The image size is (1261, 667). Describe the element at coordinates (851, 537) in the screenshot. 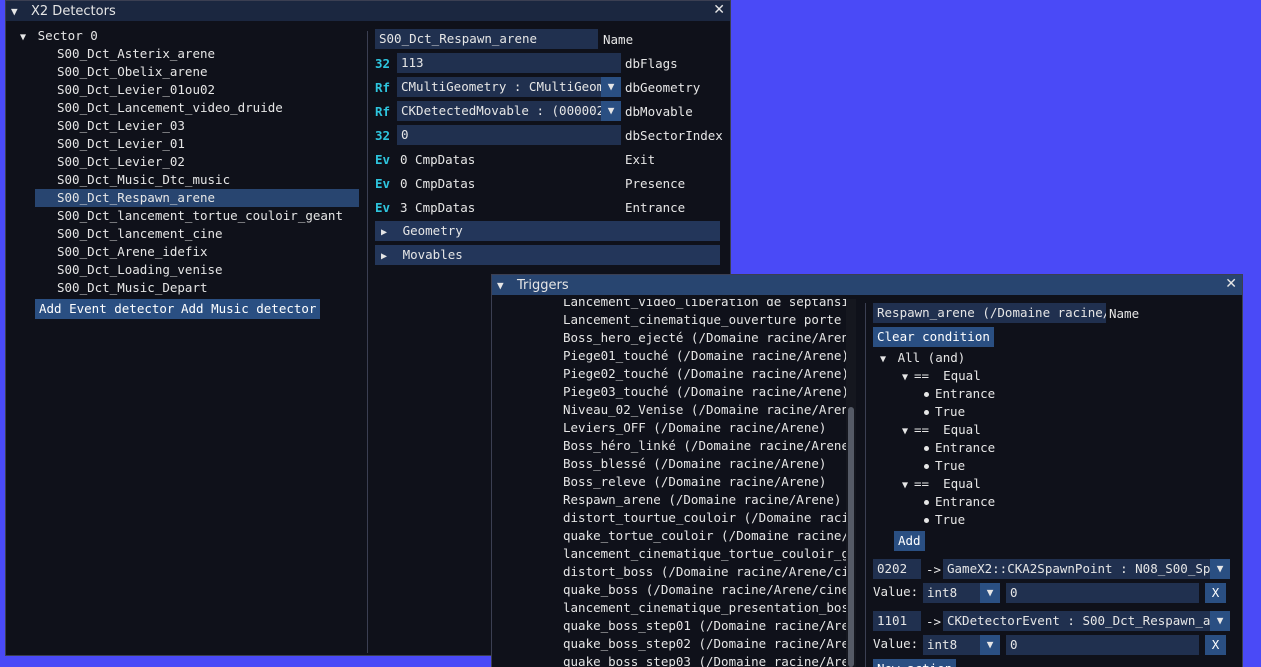

I see `scrollbar-thumb` at that location.